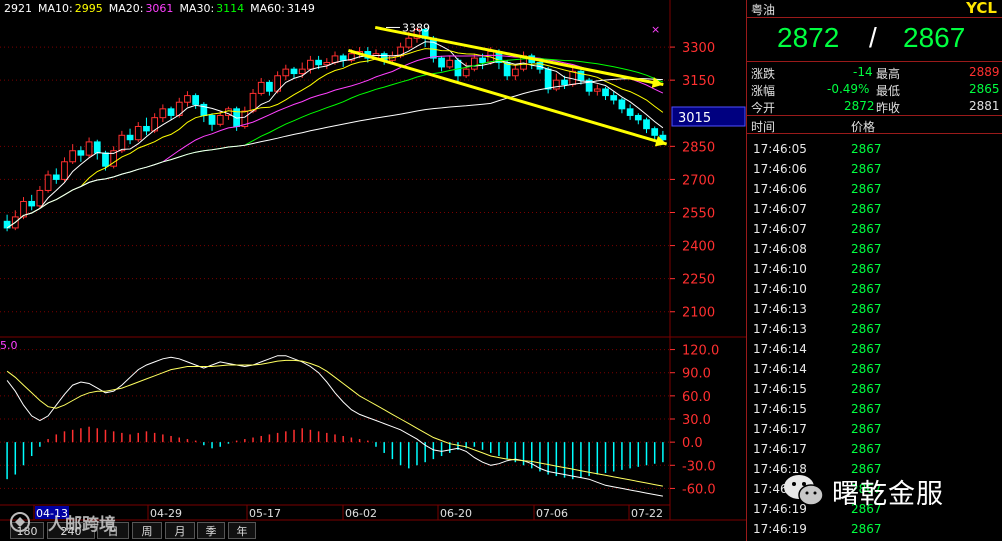 The width and height of the screenshot is (1002, 541). I want to click on tick-row: 17:46:06 2867, so click(874, 190).